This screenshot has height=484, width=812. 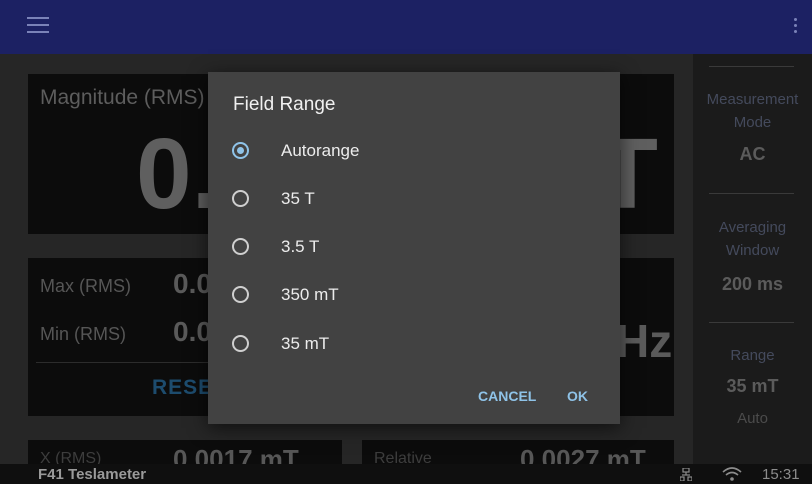 I want to click on option-350-mt: 350 mT, so click(x=412, y=296).